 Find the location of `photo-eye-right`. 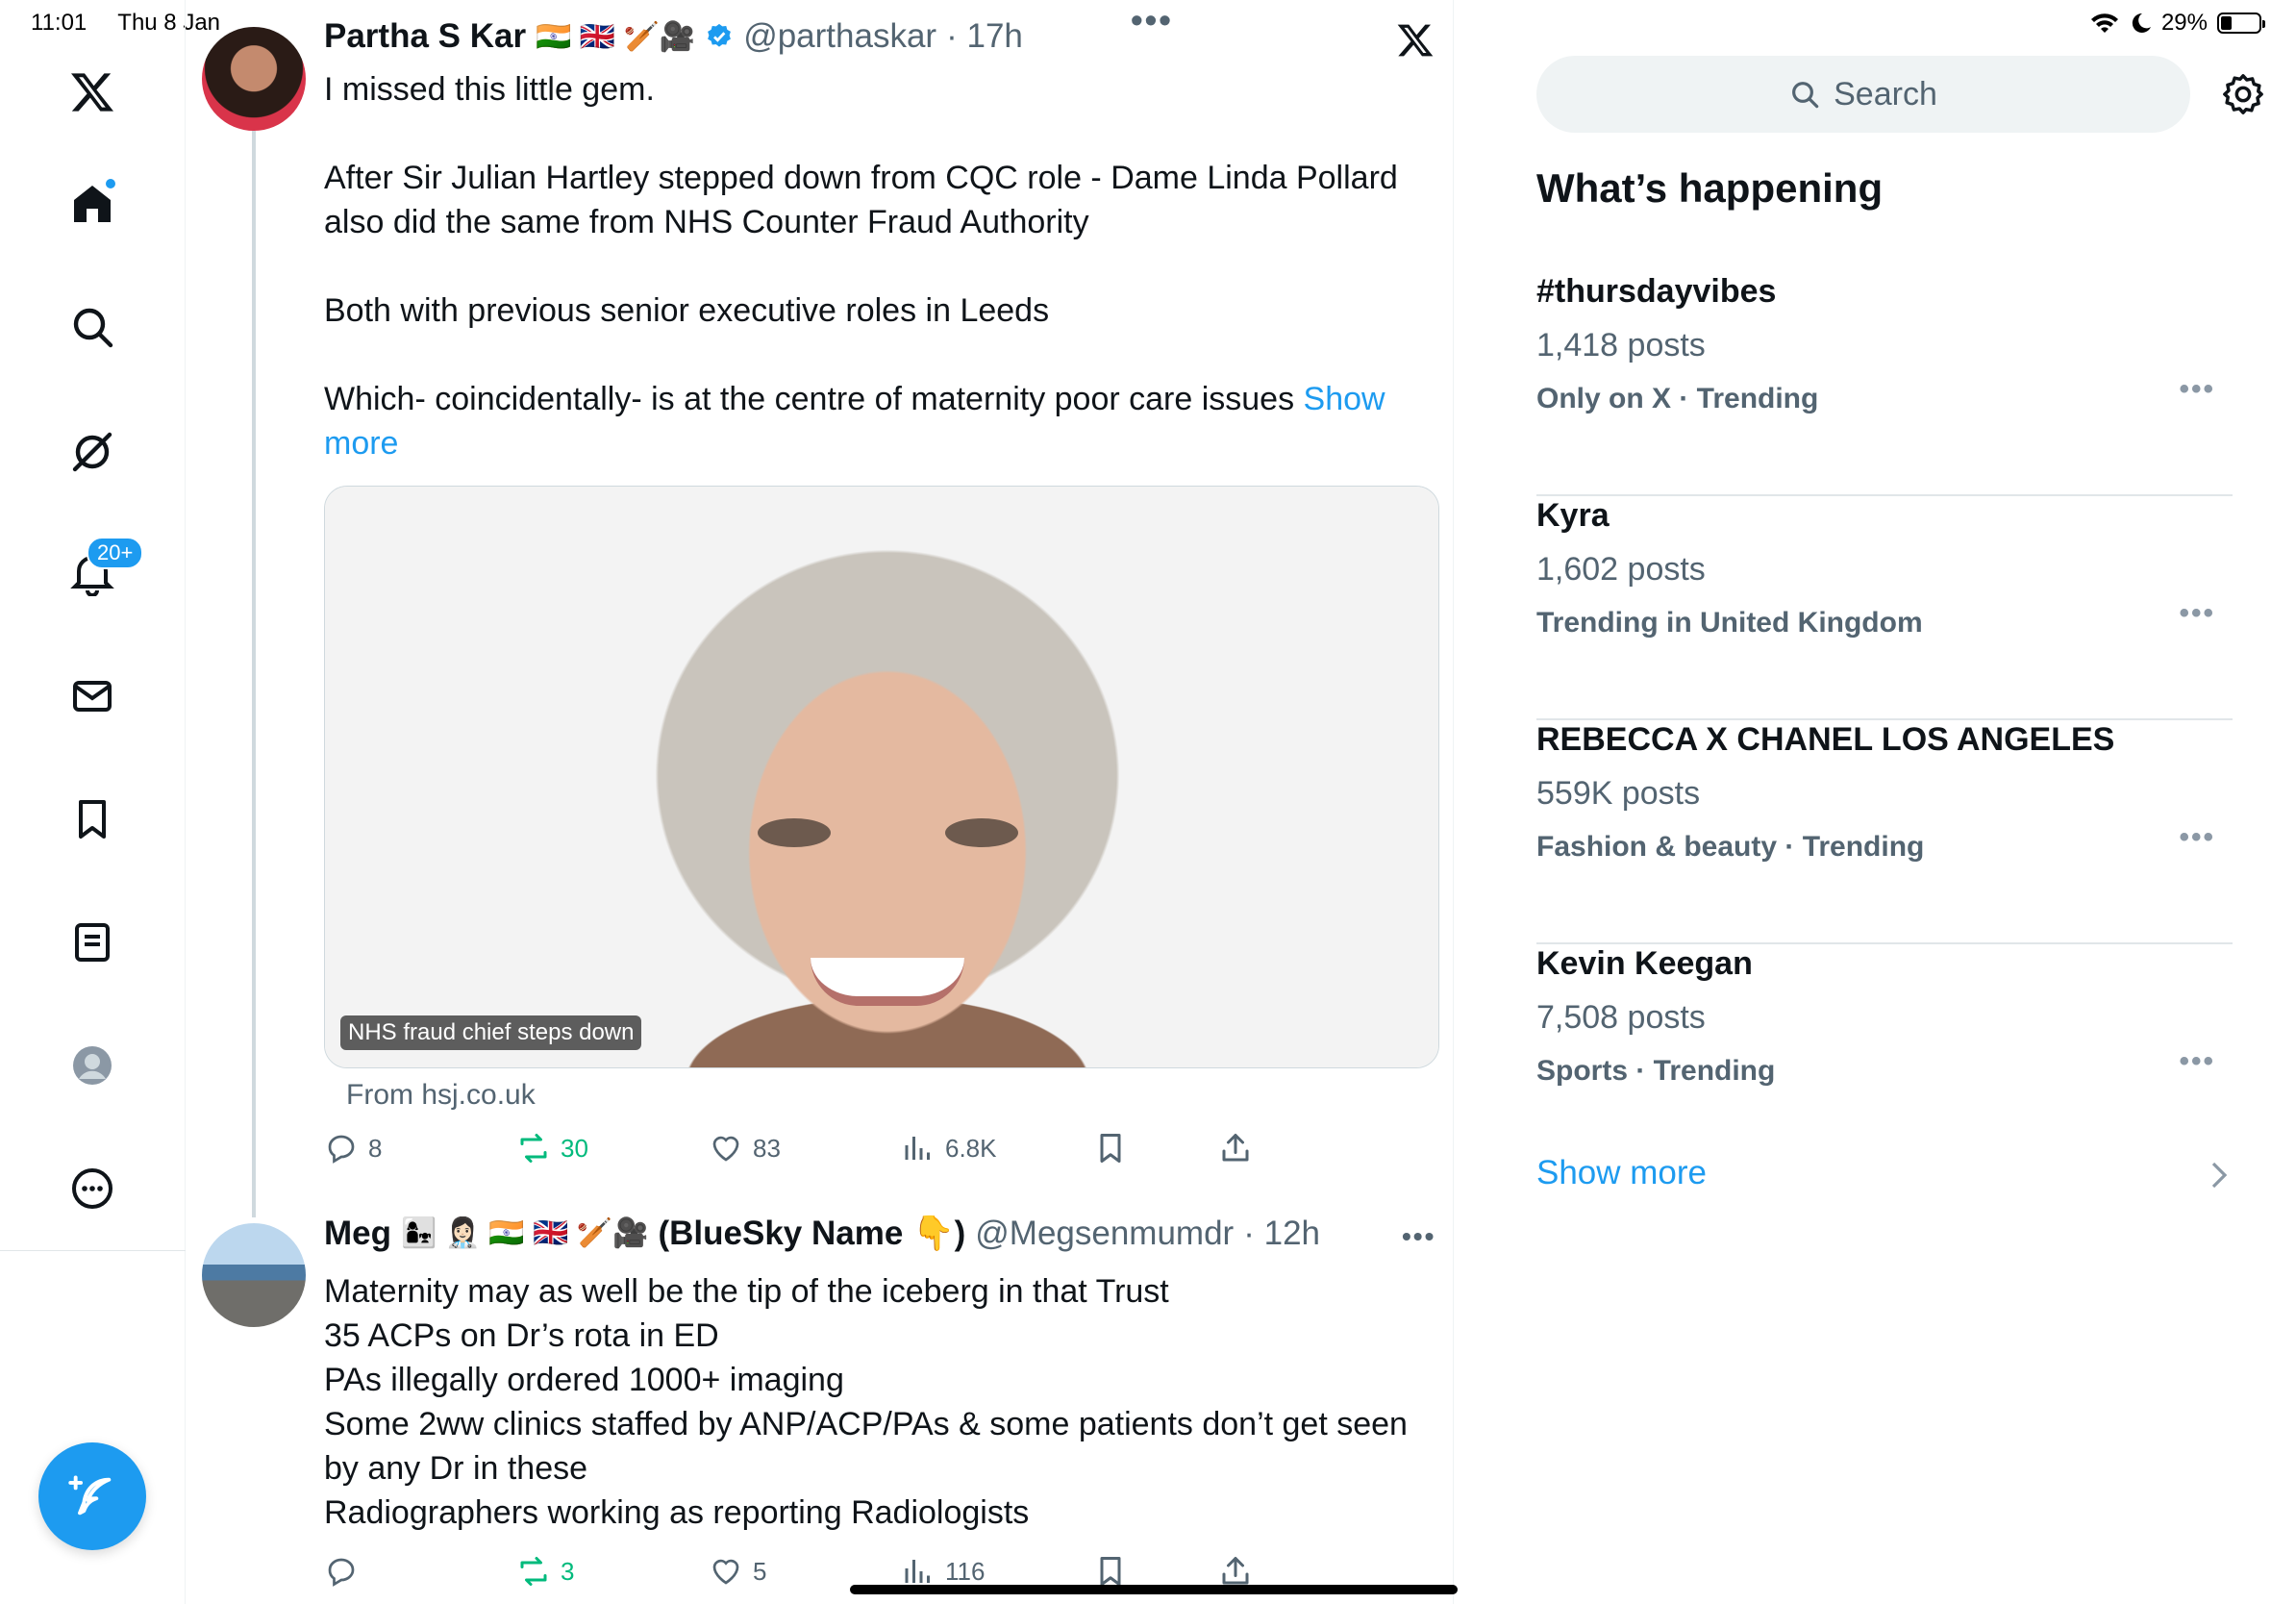

photo-eye-right is located at coordinates (981, 832).